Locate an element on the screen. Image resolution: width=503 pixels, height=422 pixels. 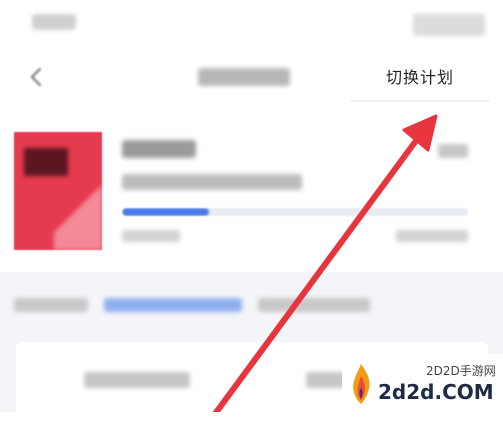
progress-caption-left-blurred is located at coordinates (151, 236).